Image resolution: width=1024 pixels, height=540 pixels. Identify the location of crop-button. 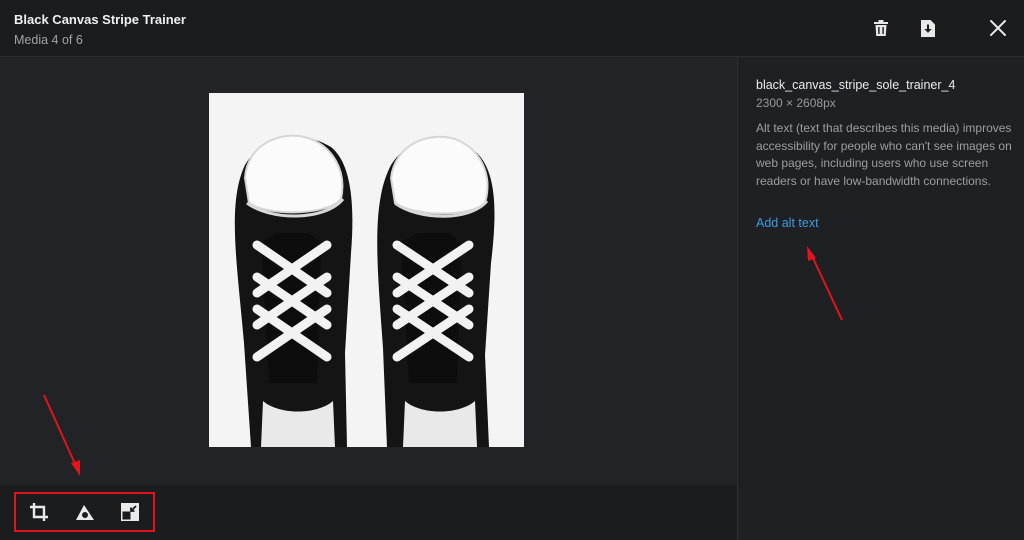
(39, 512).